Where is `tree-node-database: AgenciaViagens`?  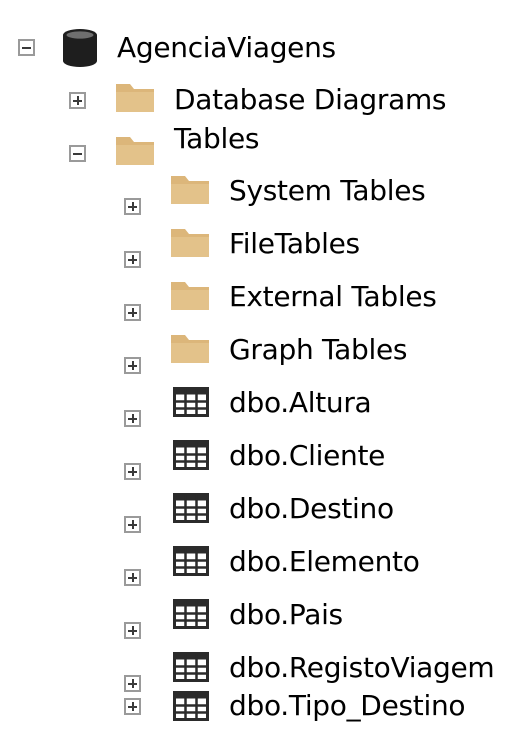
tree-node-database: AgenciaViagens is located at coordinates (265, 38).